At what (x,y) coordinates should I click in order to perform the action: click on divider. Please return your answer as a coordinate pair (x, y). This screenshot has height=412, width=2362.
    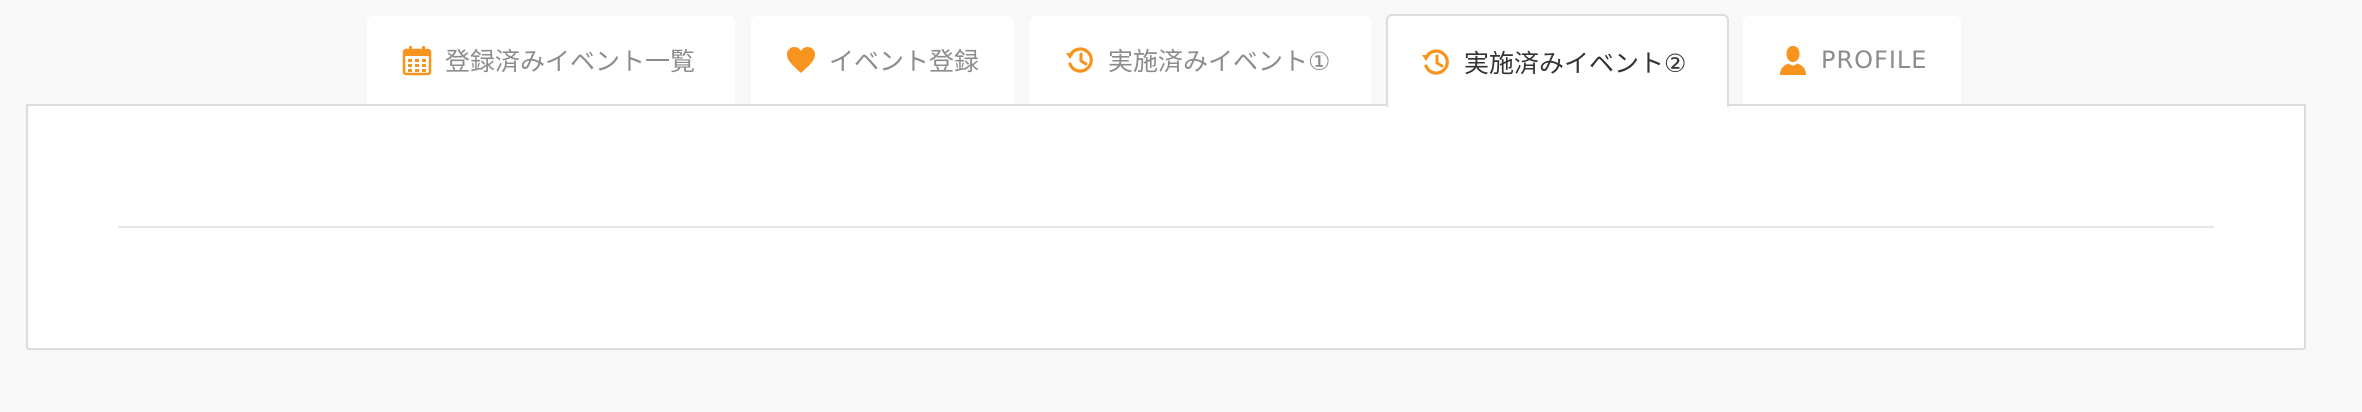
    Looking at the image, I should click on (1166, 227).